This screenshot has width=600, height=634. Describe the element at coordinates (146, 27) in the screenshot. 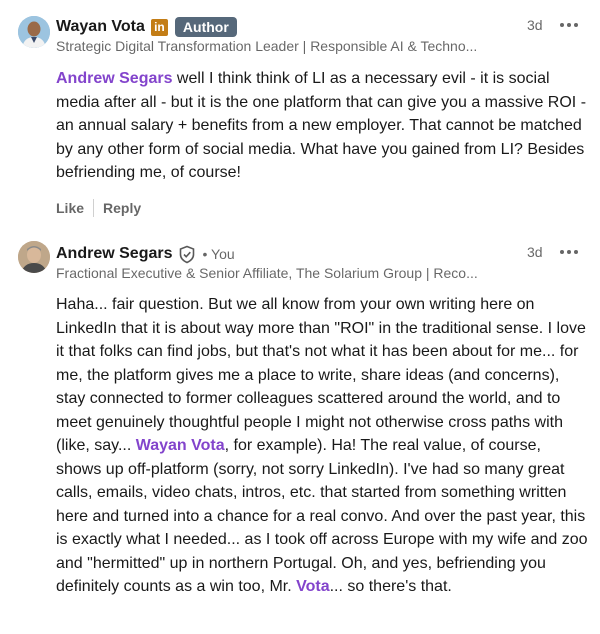

I see `author-name-row: Wayan Vota in Author` at that location.